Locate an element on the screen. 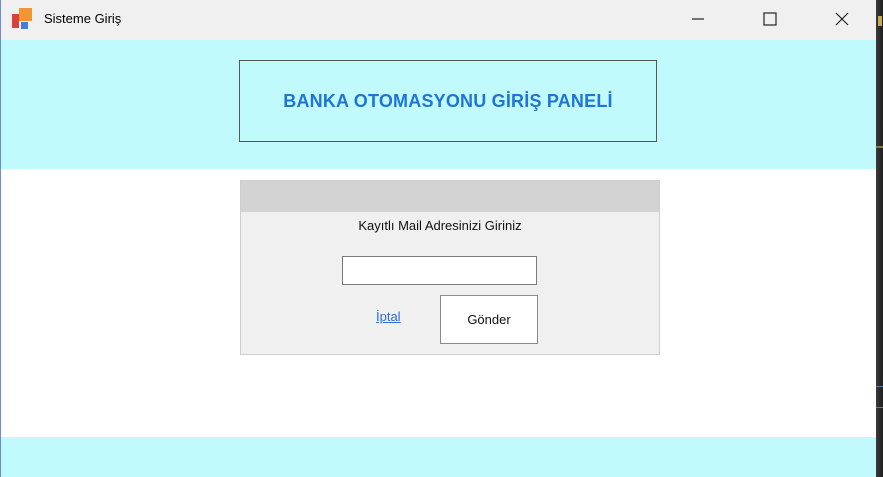  maximize-icon is located at coordinates (770, 19).